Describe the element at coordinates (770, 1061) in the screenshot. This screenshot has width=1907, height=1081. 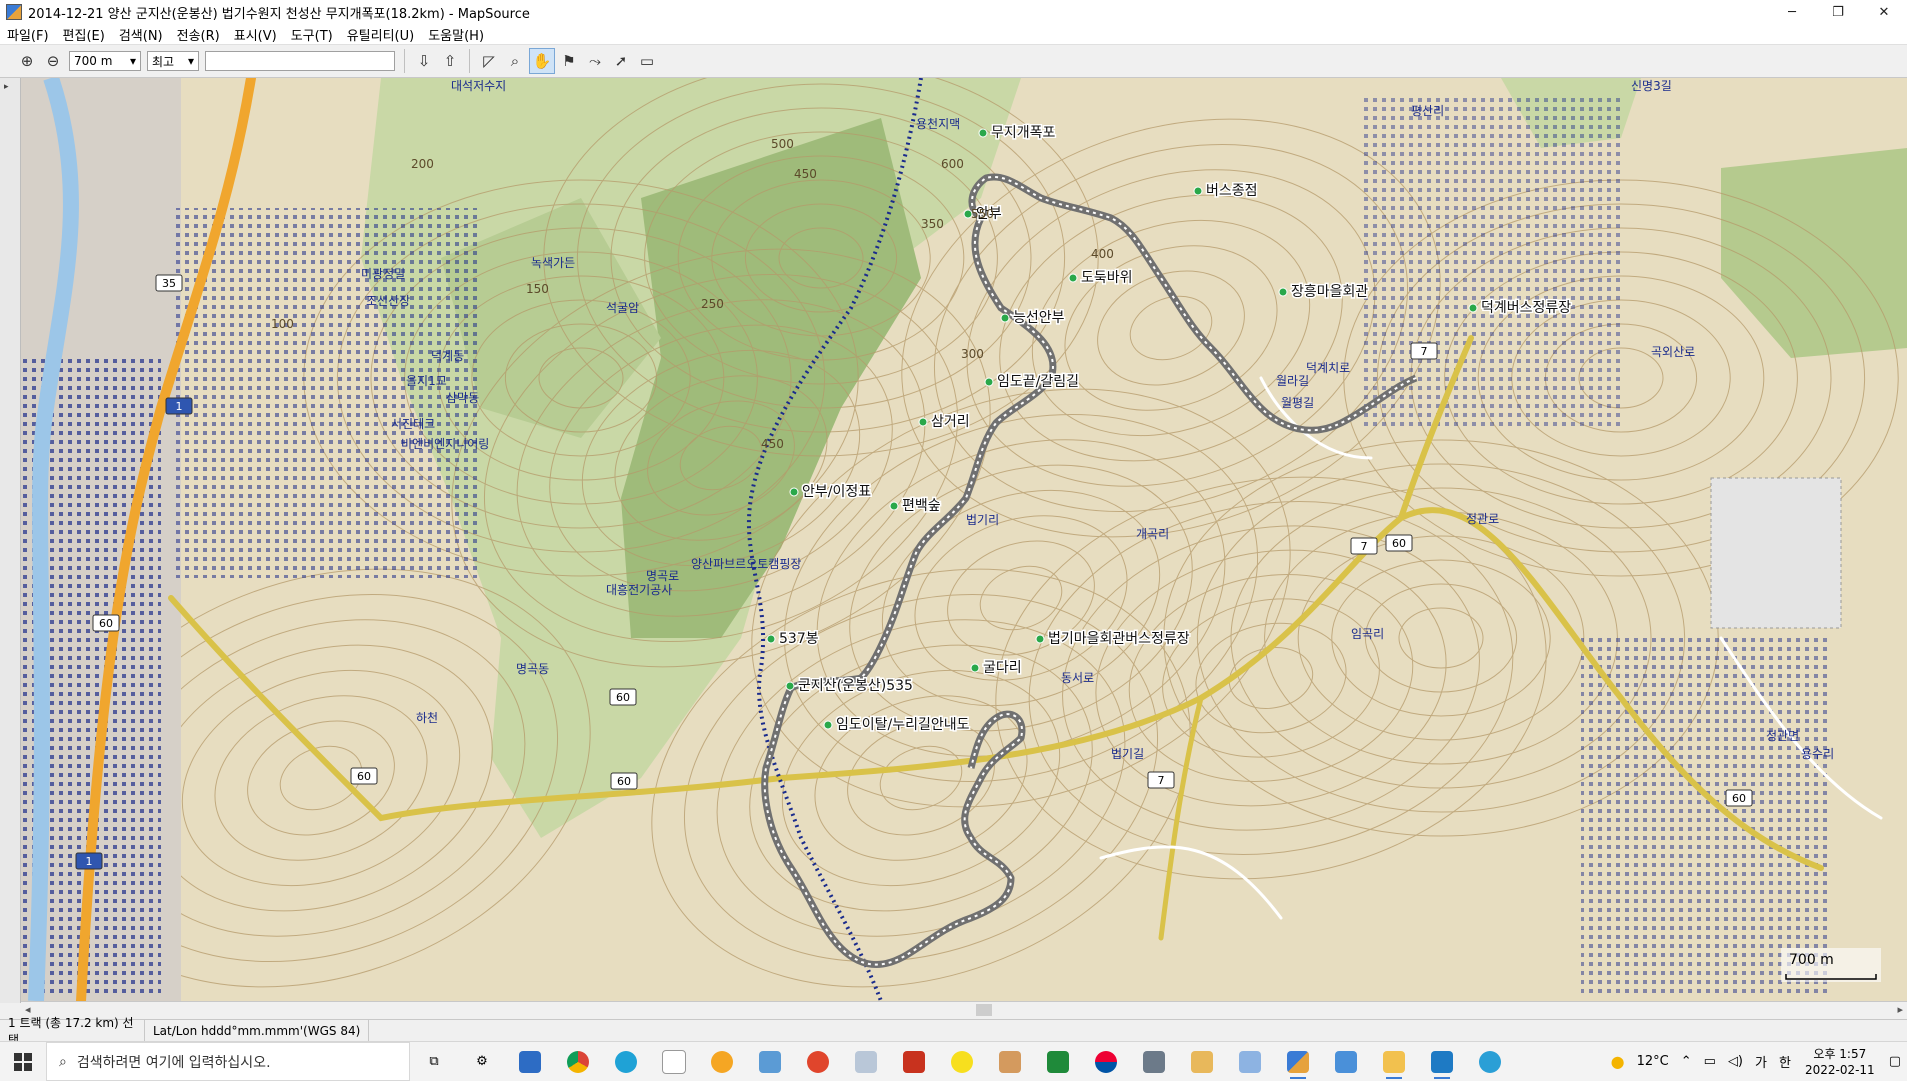
I see `image-viewer-icon` at that location.